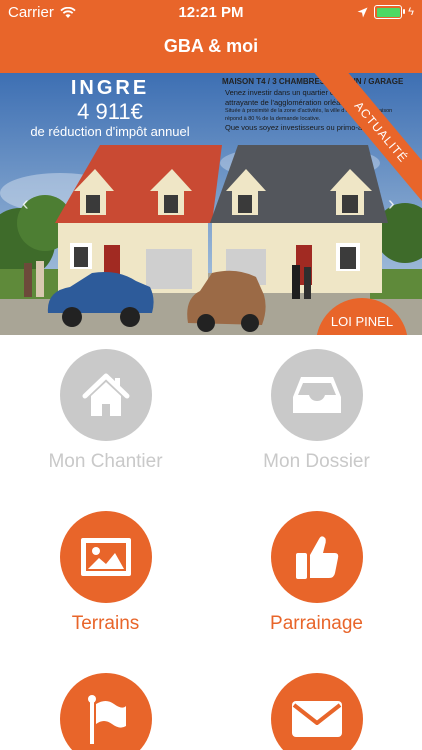  What do you see at coordinates (313, 81) in the screenshot?
I see `house-spec: MAISON T4 / 3 CHAMBRES / JARDIN / GARAGE` at bounding box center [313, 81].